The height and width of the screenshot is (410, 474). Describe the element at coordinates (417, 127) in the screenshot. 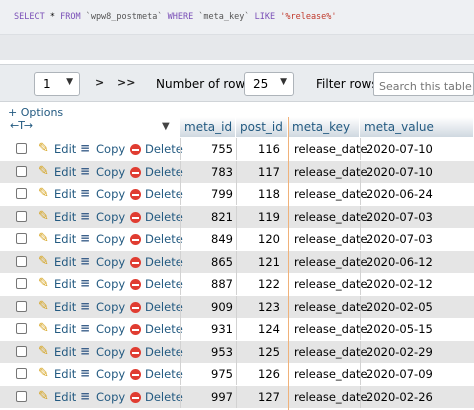

I see `column-header-meta-value: meta_value` at that location.